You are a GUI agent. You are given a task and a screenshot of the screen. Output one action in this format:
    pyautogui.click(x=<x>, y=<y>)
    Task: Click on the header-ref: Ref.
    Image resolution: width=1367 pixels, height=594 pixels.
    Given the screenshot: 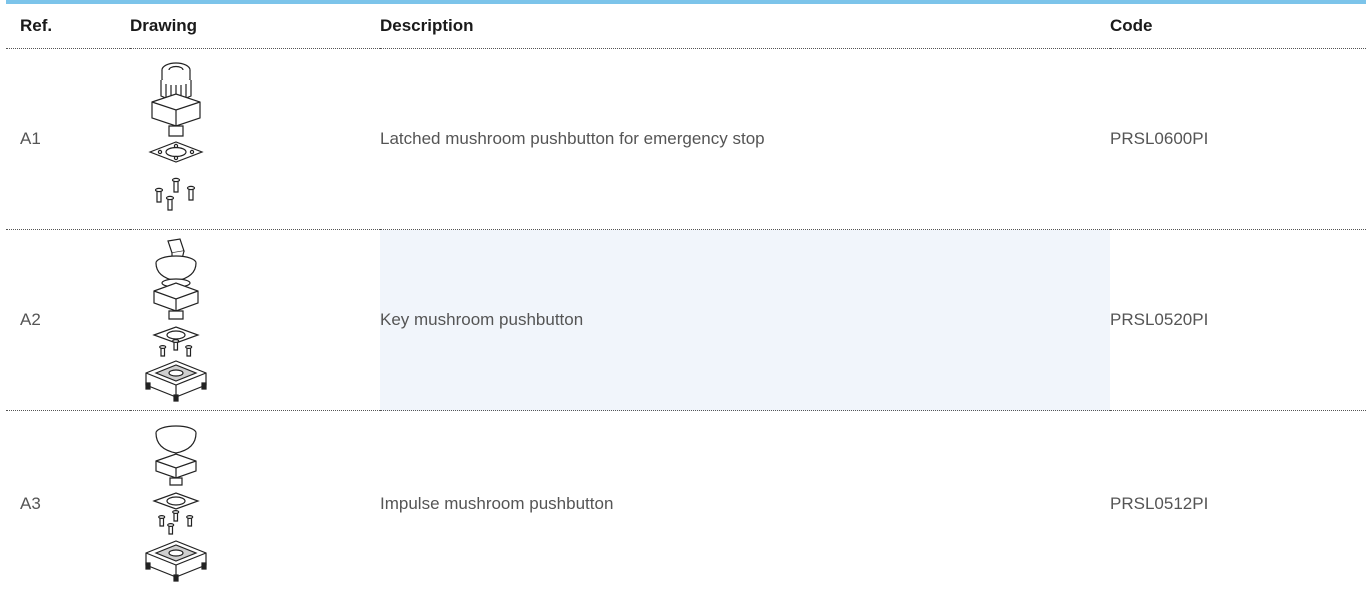 What is the action you would take?
    pyautogui.click(x=68, y=26)
    